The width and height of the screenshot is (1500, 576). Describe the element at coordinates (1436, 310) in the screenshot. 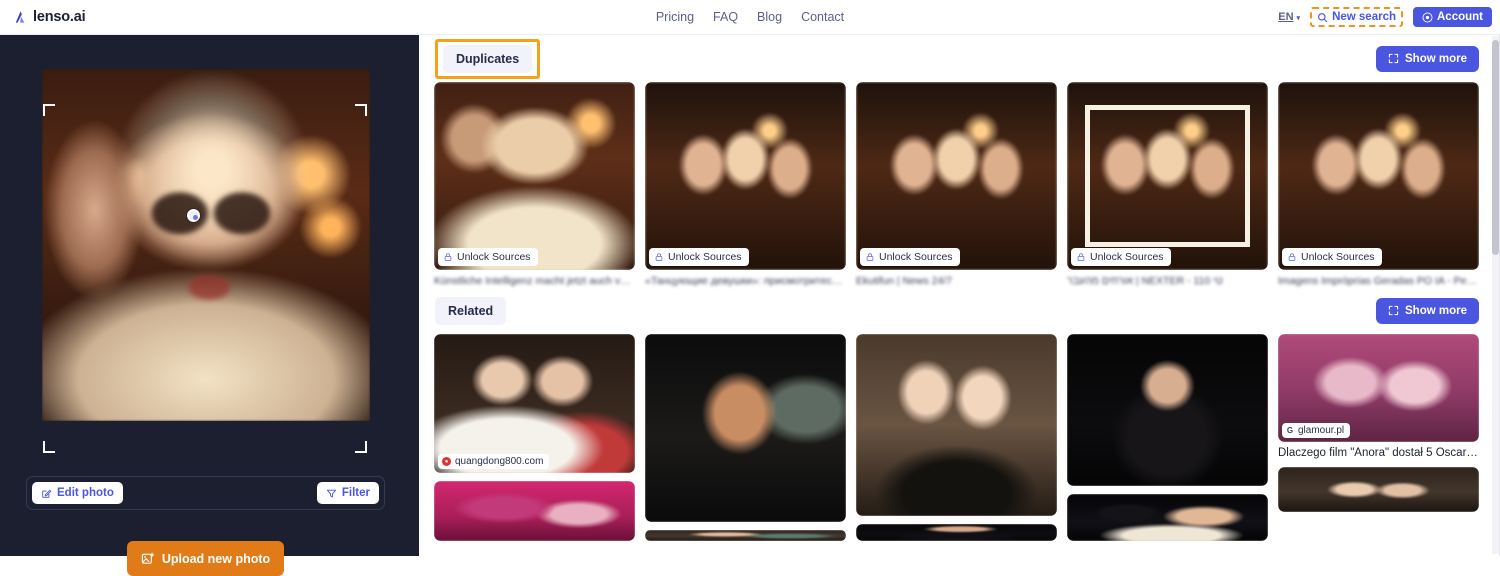

I see `related-show-more-label: Show more` at that location.